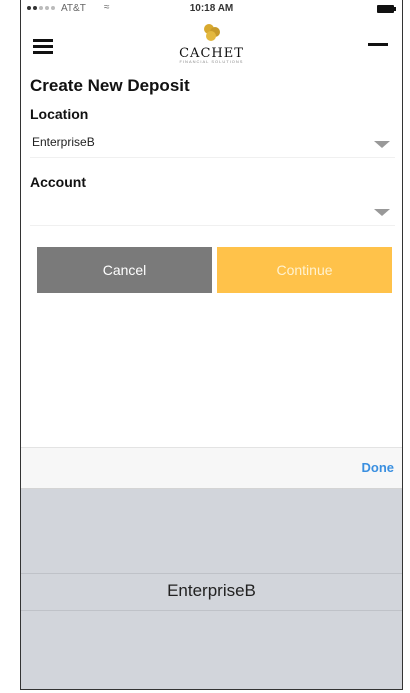 Image resolution: width=410 pixels, height=693 pixels. I want to click on picker-selected-option: EnterpriseB, so click(211, 591).